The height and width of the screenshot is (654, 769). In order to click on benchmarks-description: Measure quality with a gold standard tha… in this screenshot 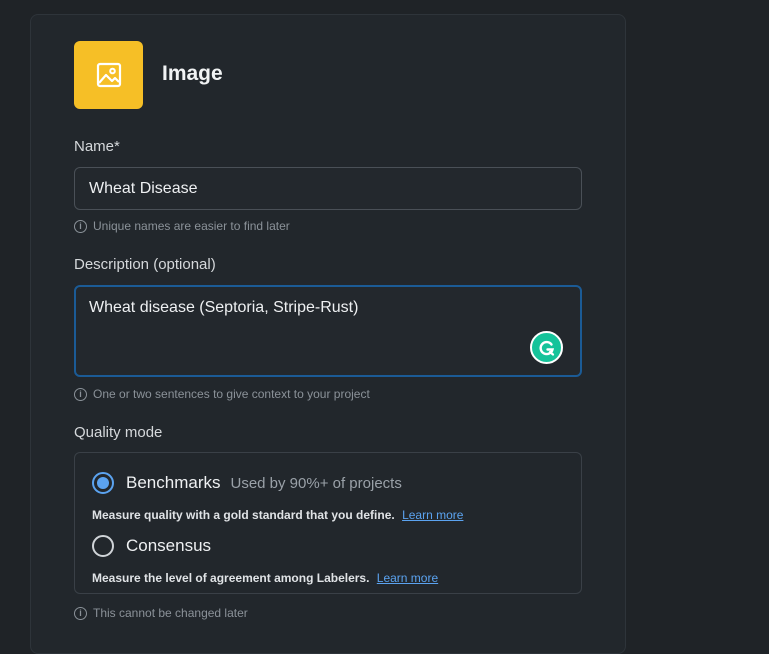, I will do `click(277, 515)`.